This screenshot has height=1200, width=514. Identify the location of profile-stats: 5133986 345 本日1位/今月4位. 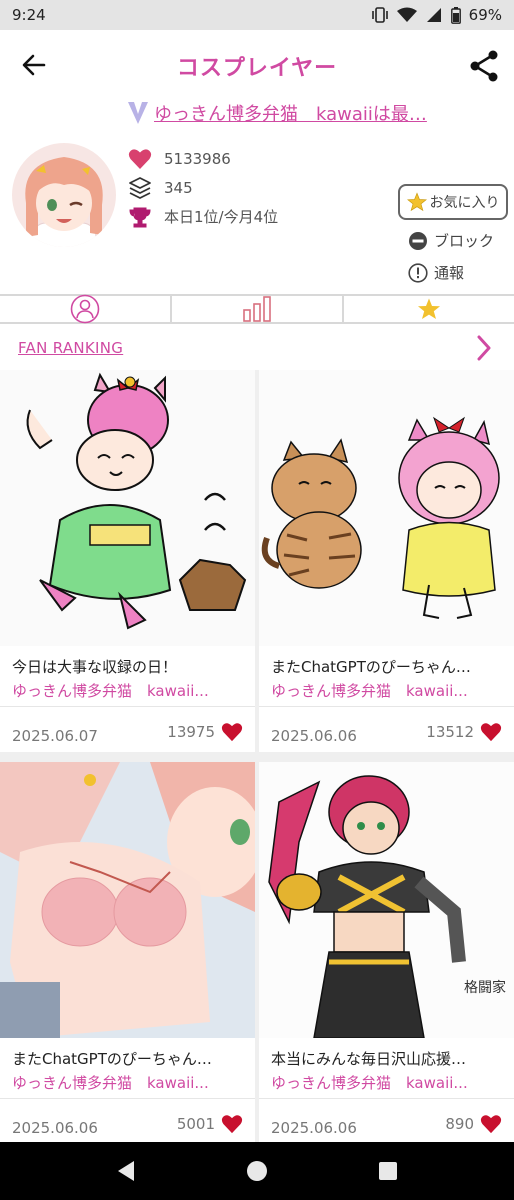
(203, 187).